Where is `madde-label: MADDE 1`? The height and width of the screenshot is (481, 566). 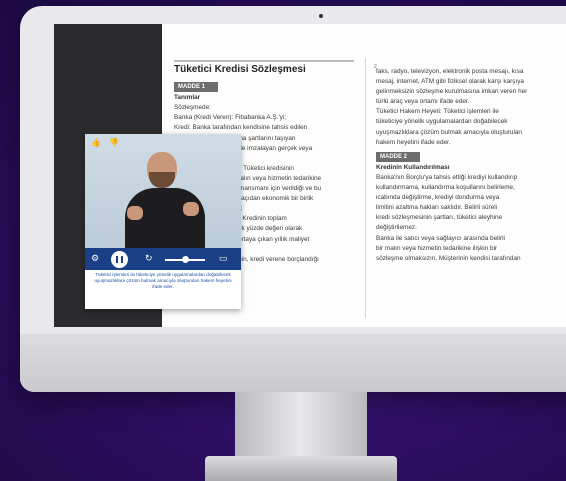 madde-label: MADDE 1 is located at coordinates (196, 87).